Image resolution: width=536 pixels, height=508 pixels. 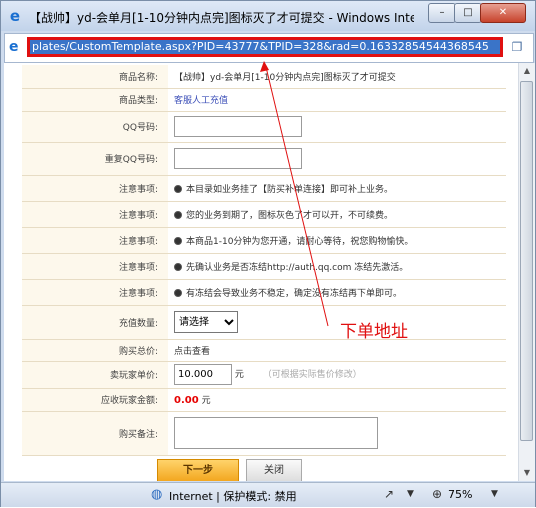 I want to click on form-row-product-name: 商品名称: 【战帅】yd-会单月[1-10分钟内点完]图标灭了才可提交, so click(x=264, y=77).